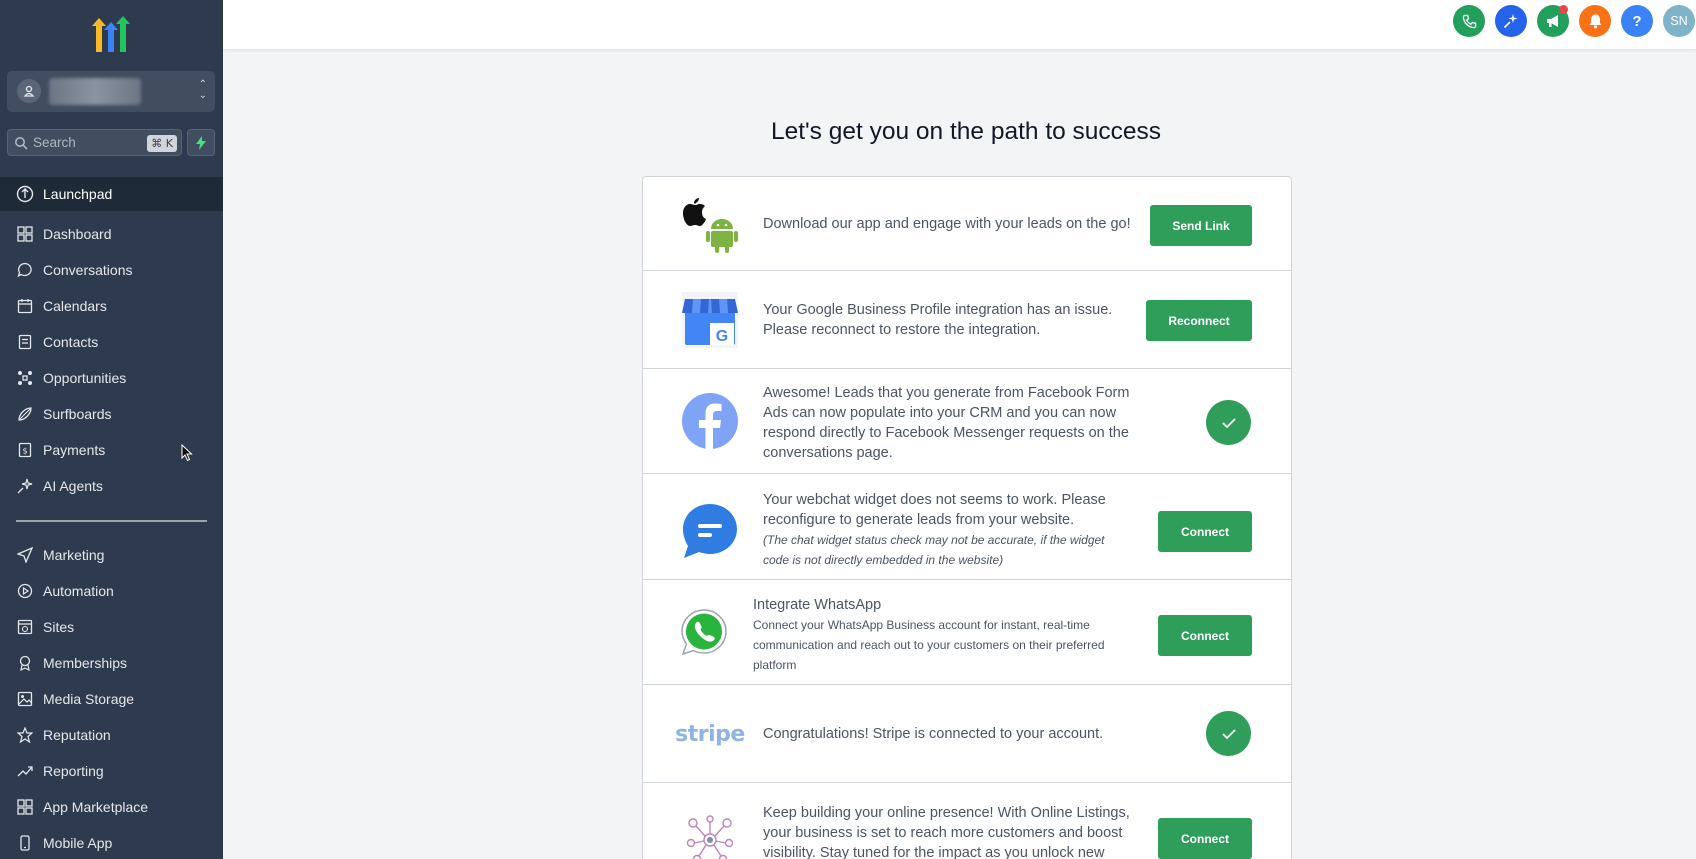 This screenshot has width=1696, height=859. I want to click on location-icon, so click(29, 91).